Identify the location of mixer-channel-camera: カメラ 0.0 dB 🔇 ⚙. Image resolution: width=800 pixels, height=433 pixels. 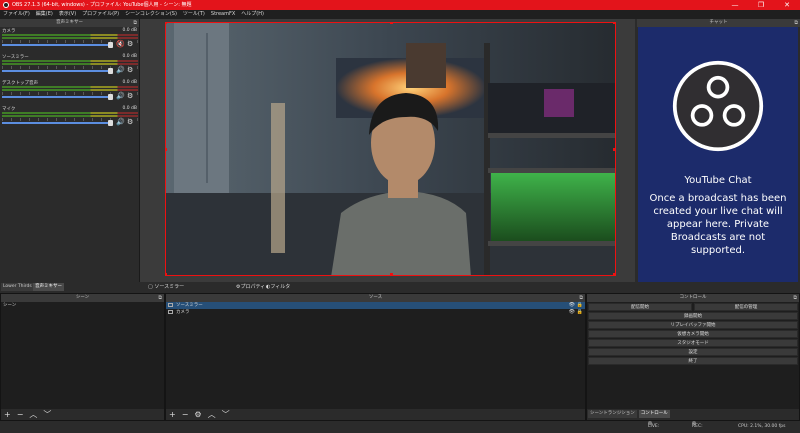
(69, 40).